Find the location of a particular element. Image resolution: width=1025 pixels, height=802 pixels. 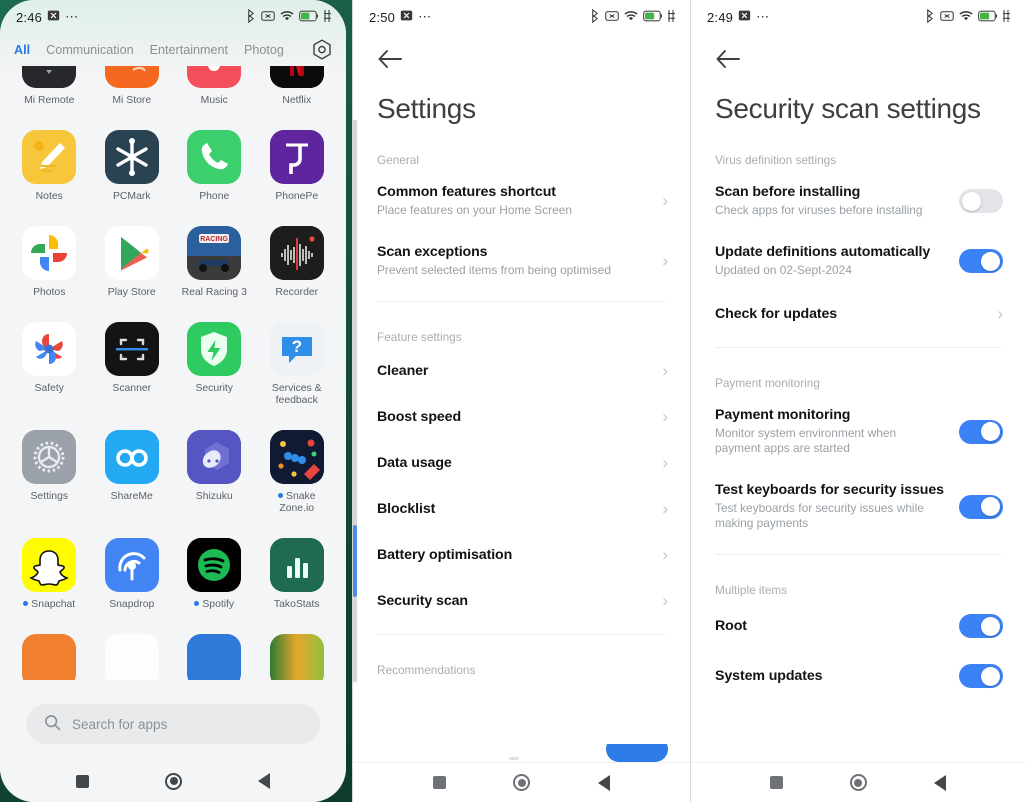

app-item: Settings is located at coordinates (49, 472).